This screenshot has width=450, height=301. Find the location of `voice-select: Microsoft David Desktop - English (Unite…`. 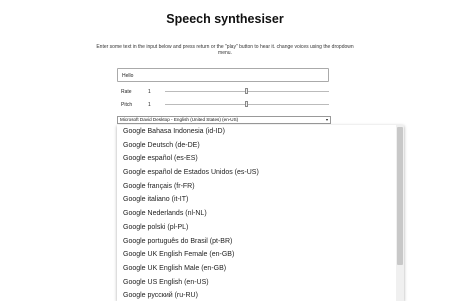

voice-select: Microsoft David Desktop - English (Unite… is located at coordinates (224, 120).